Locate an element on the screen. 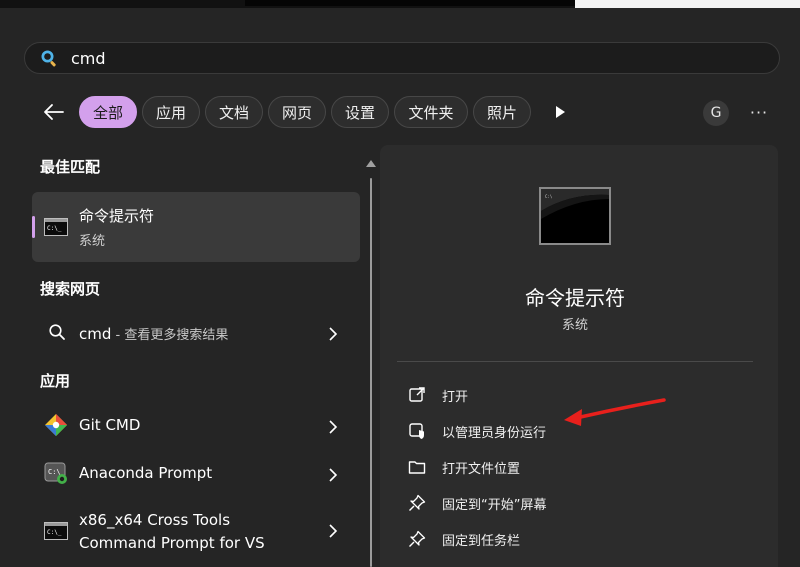  web-search-query: cmd is located at coordinates (95, 334).